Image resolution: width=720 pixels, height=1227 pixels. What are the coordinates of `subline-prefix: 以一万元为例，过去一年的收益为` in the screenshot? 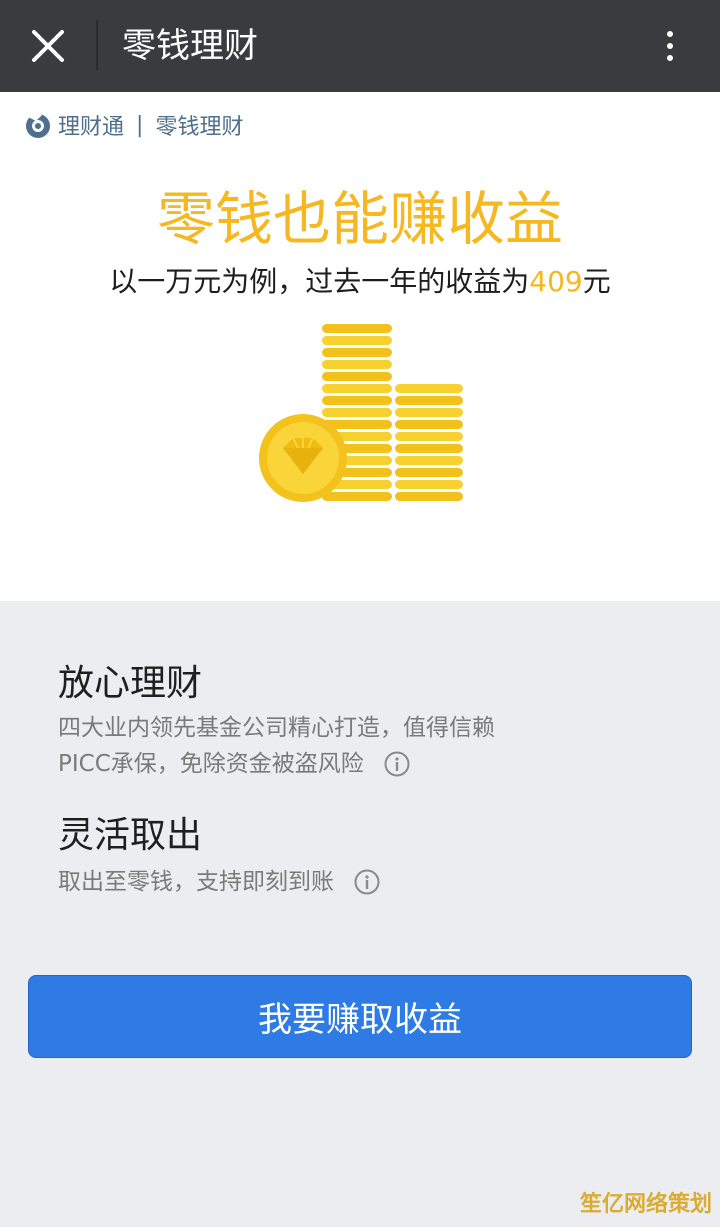 It's located at (319, 281).